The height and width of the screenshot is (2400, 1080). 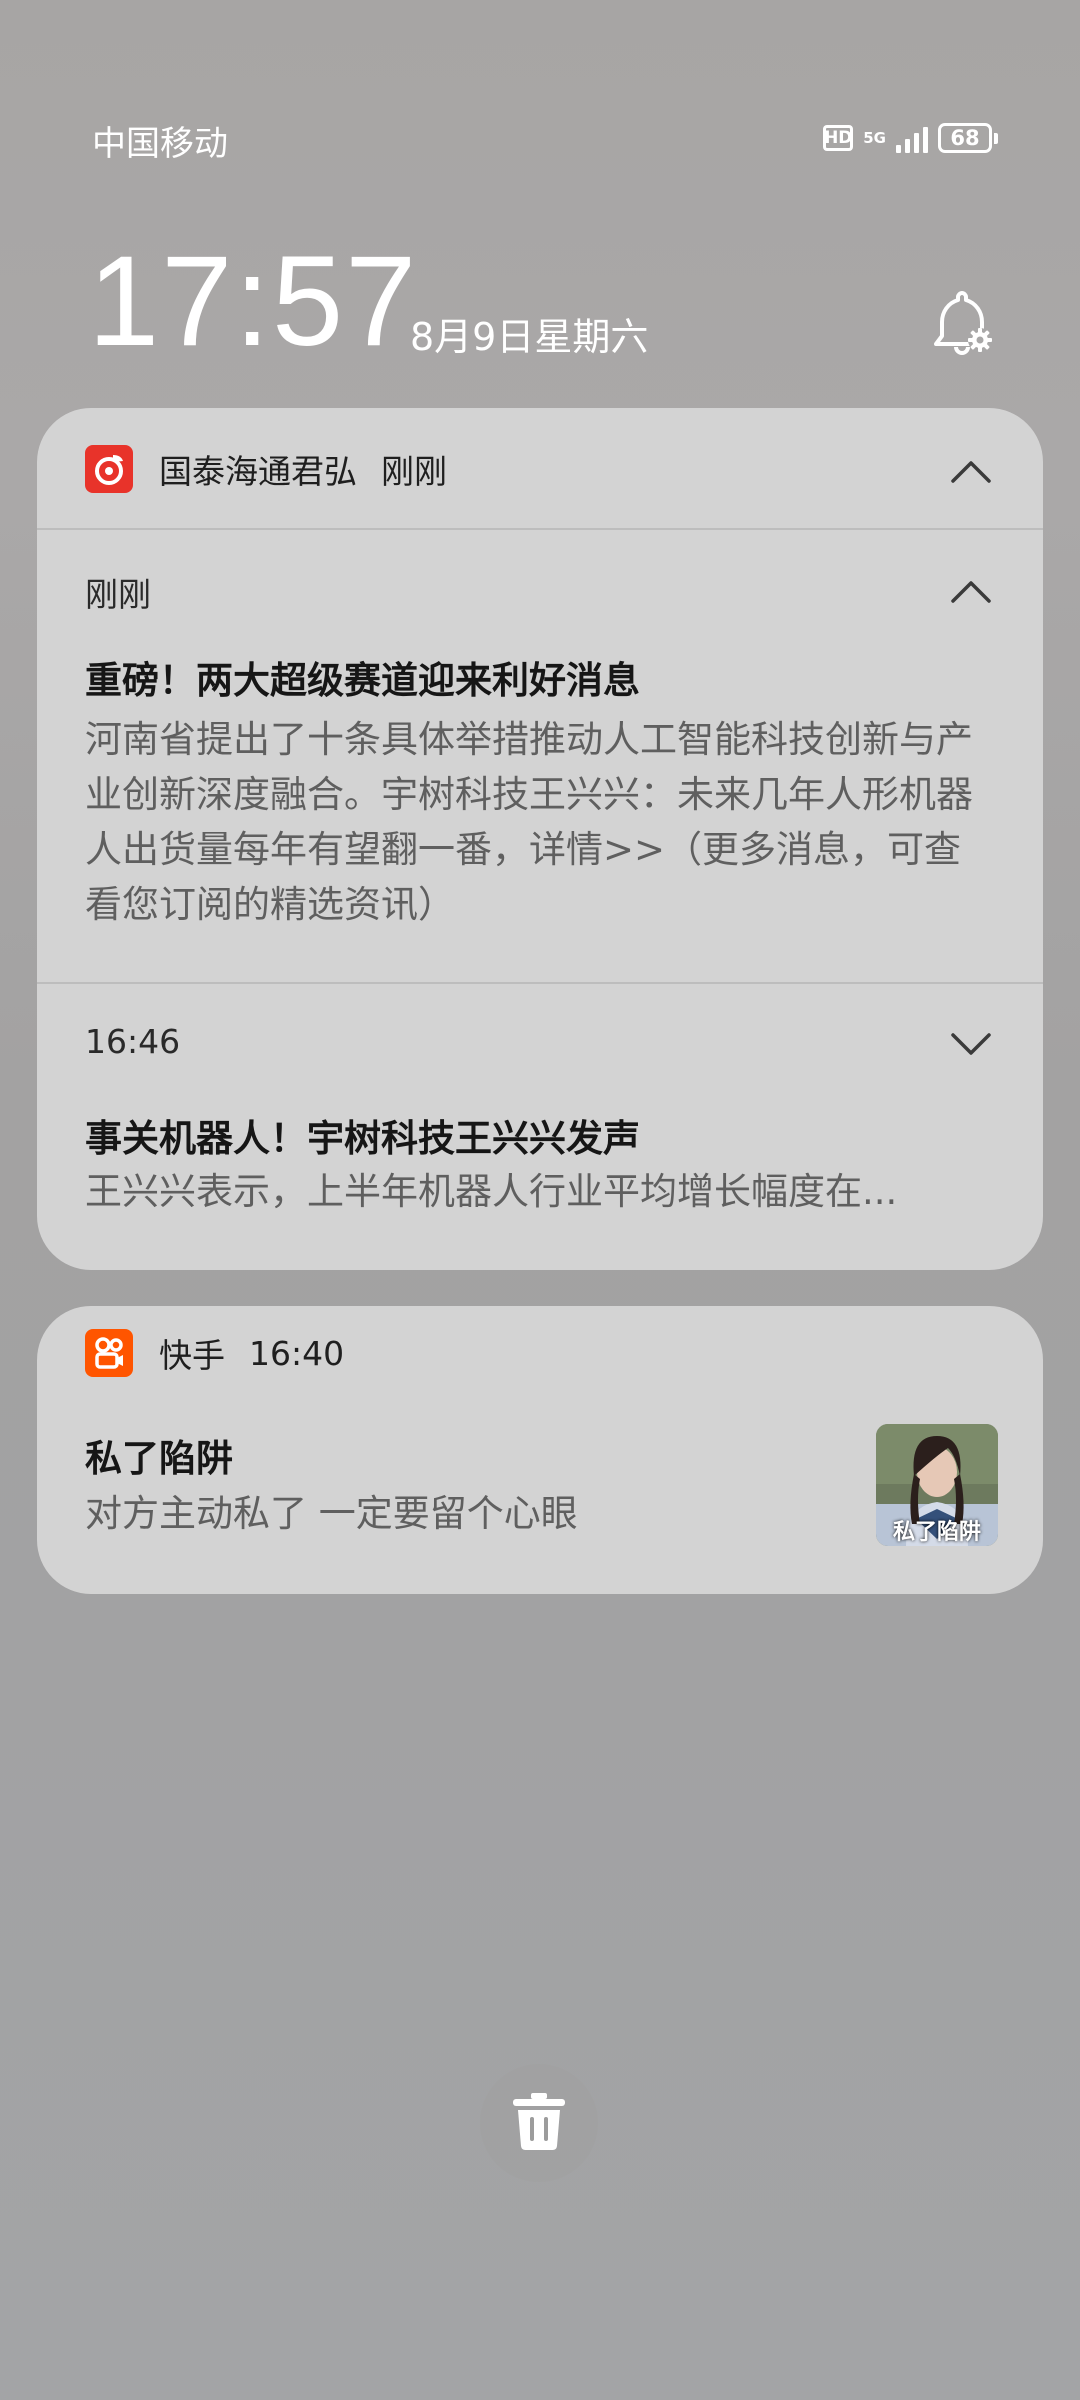 I want to click on network-label: 5G, so click(x=874, y=137).